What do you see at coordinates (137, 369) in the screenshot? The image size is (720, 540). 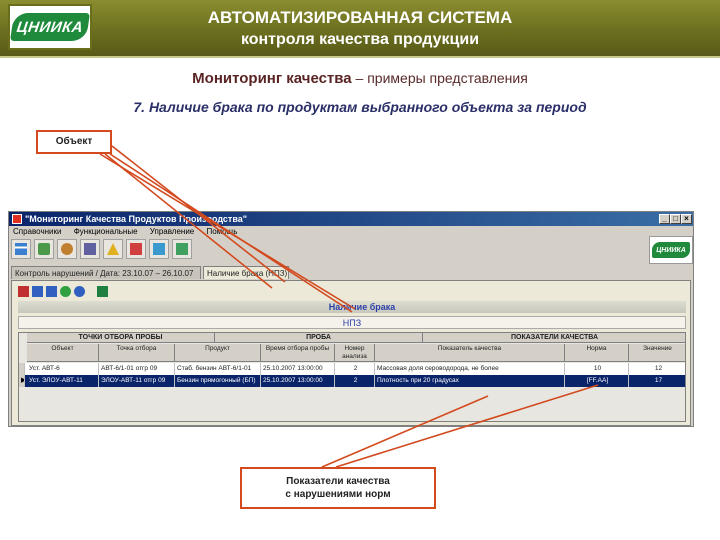 I see `cell-point: АВТ-6/1-01 отгр 09` at bounding box center [137, 369].